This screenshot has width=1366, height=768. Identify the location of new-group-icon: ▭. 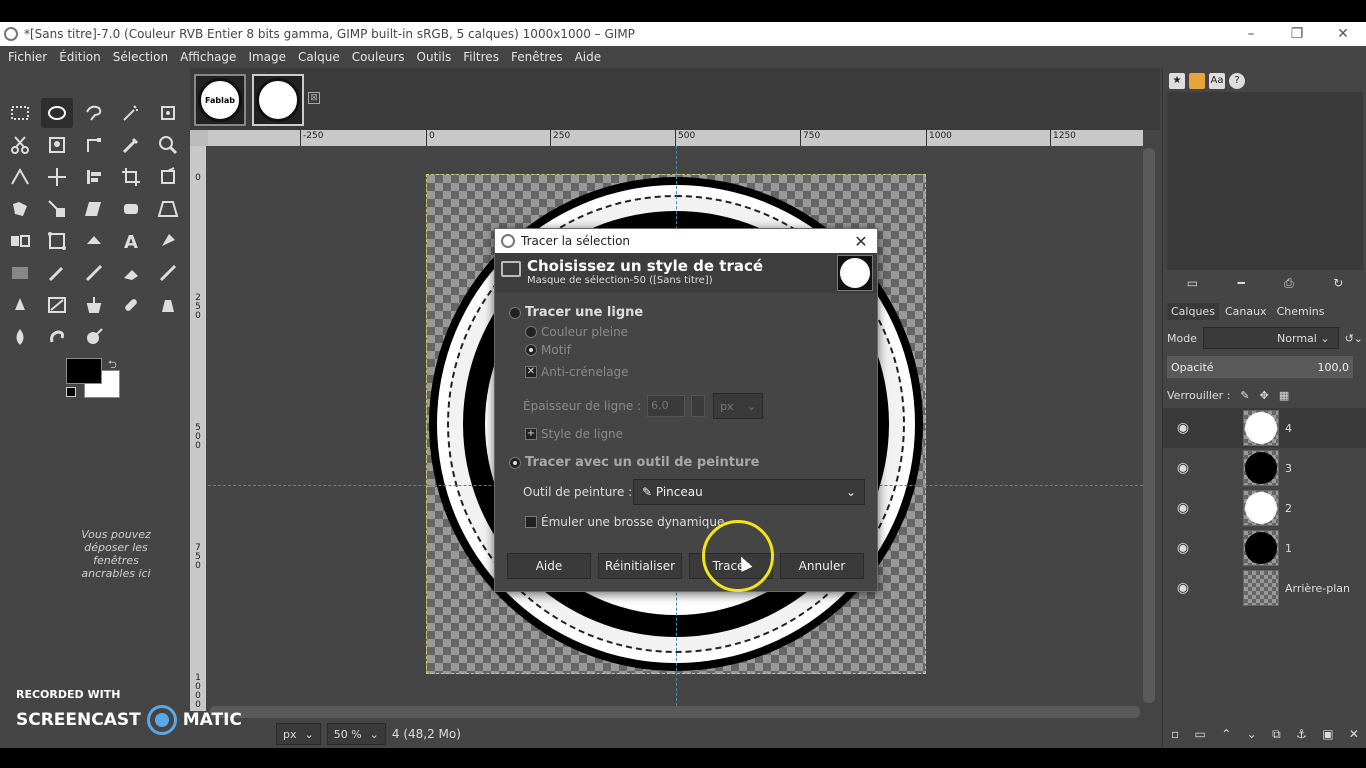
(1200, 734).